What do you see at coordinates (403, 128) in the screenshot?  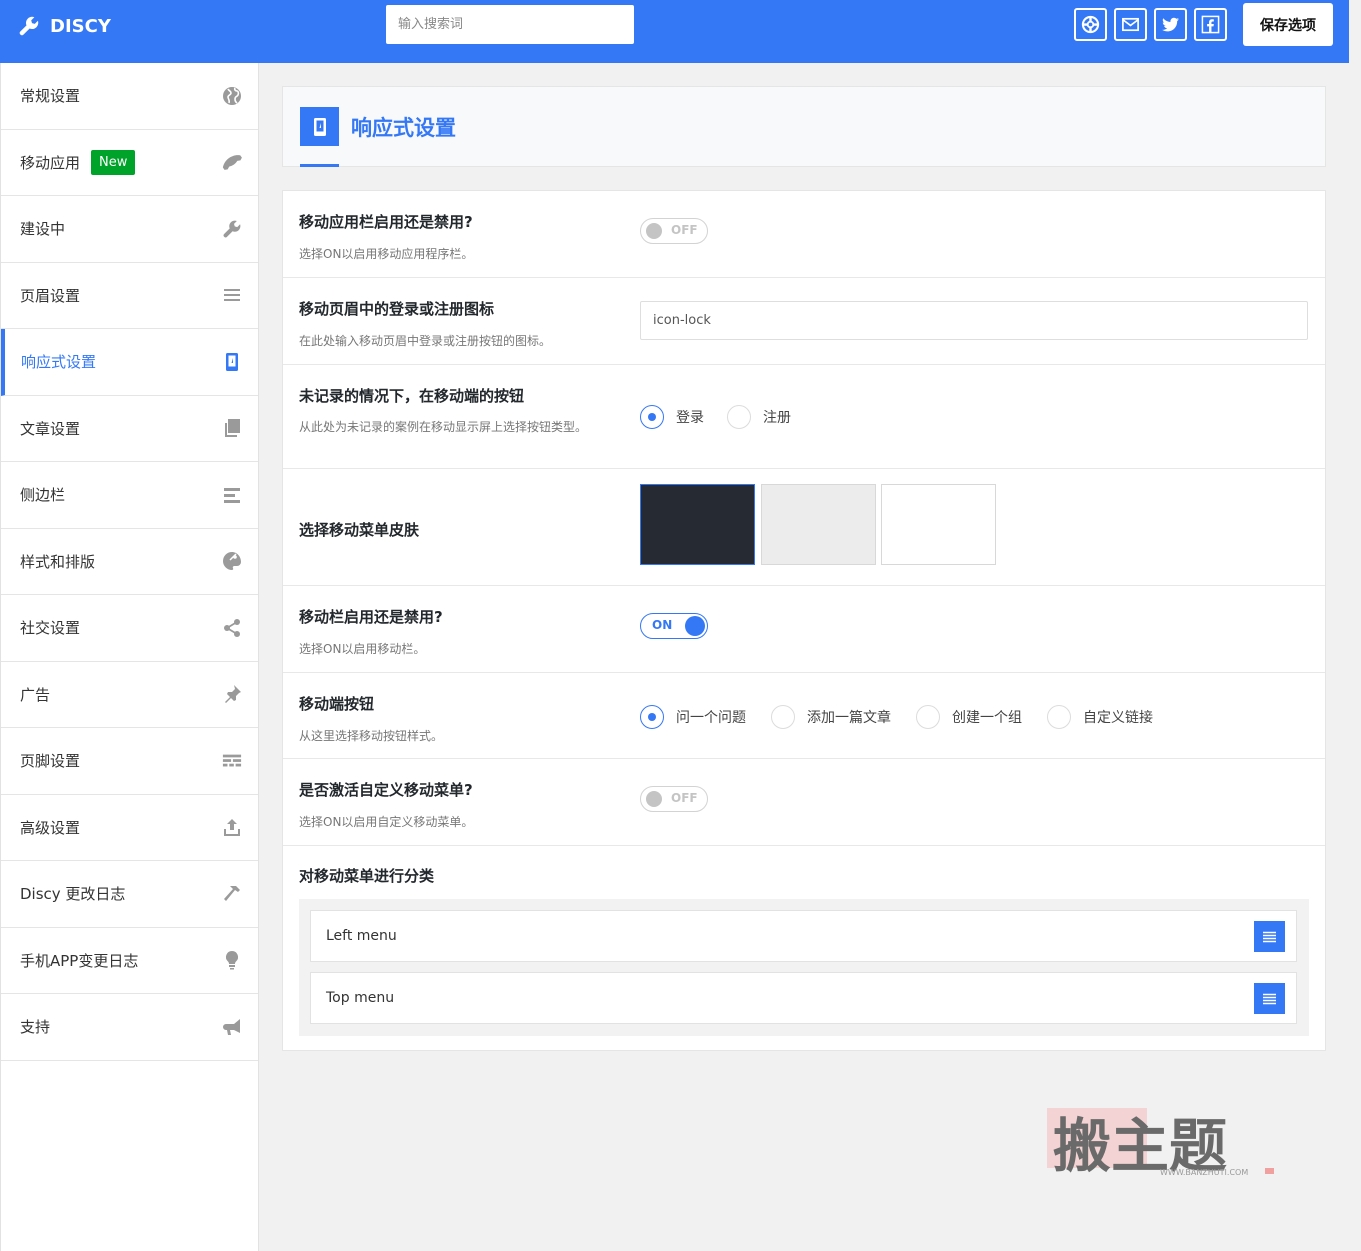 I see `page-title: 响应式设置` at bounding box center [403, 128].